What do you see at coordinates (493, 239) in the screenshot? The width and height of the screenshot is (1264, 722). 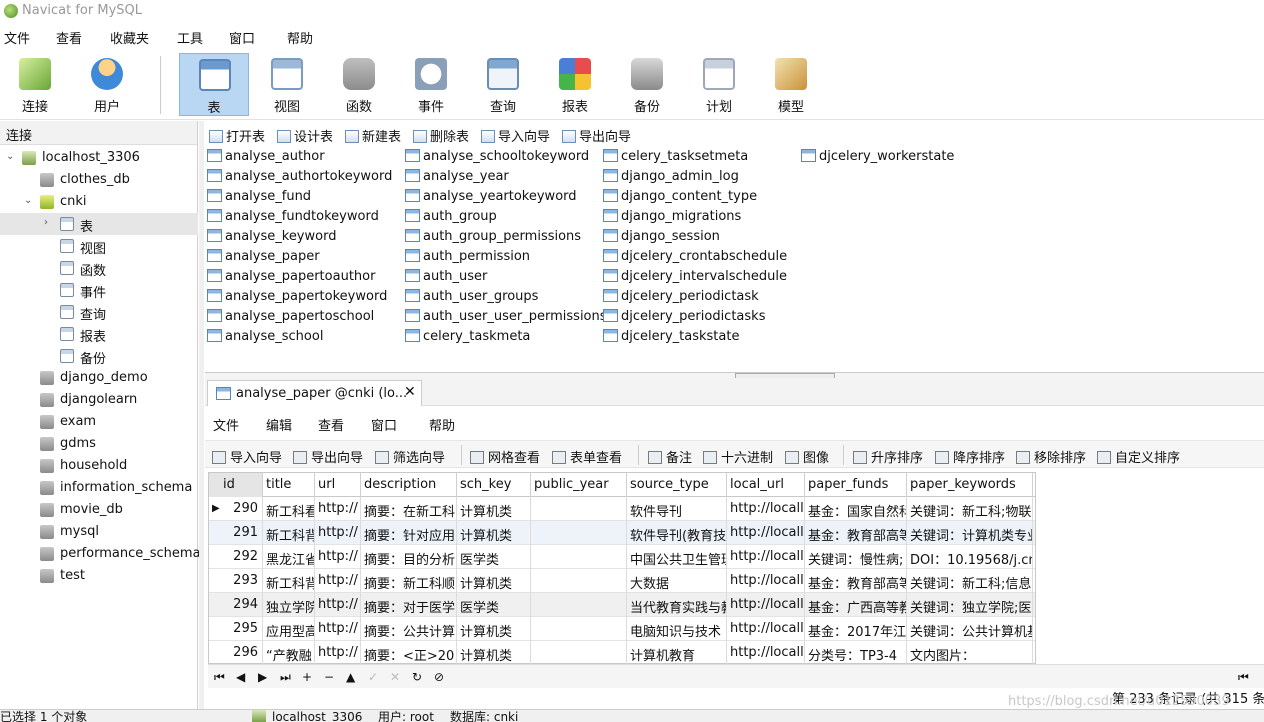 I see `table-item: auth_group_permissions` at bounding box center [493, 239].